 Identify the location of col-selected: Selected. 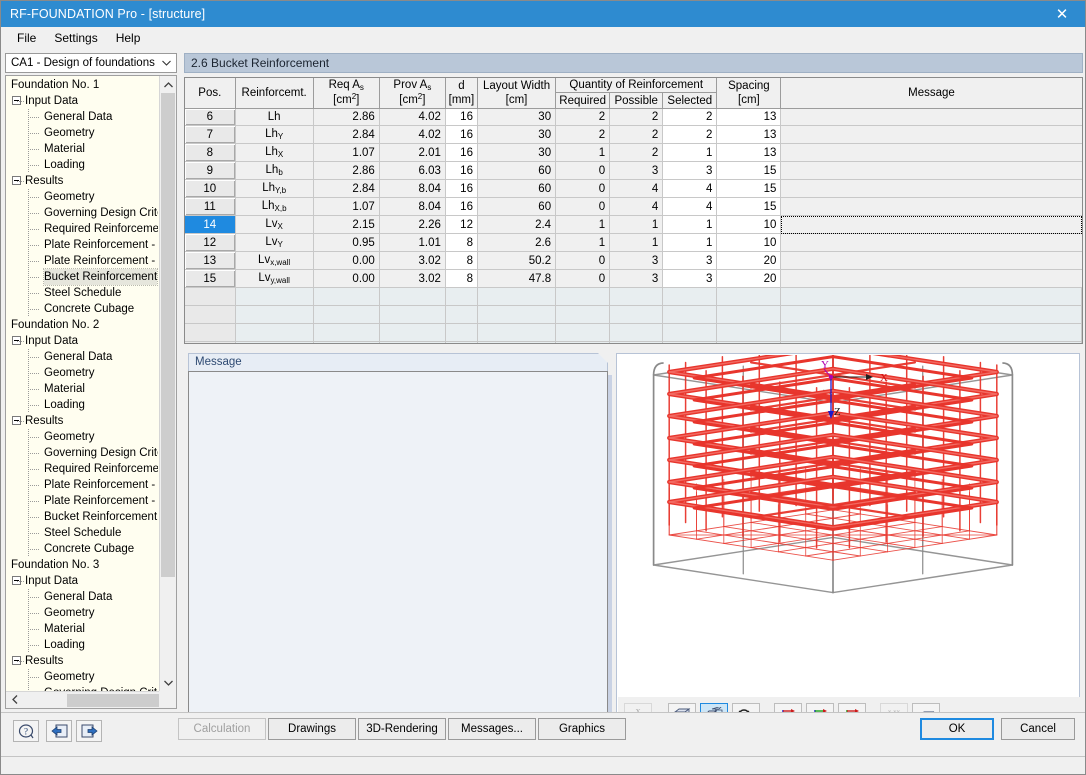
(690, 100).